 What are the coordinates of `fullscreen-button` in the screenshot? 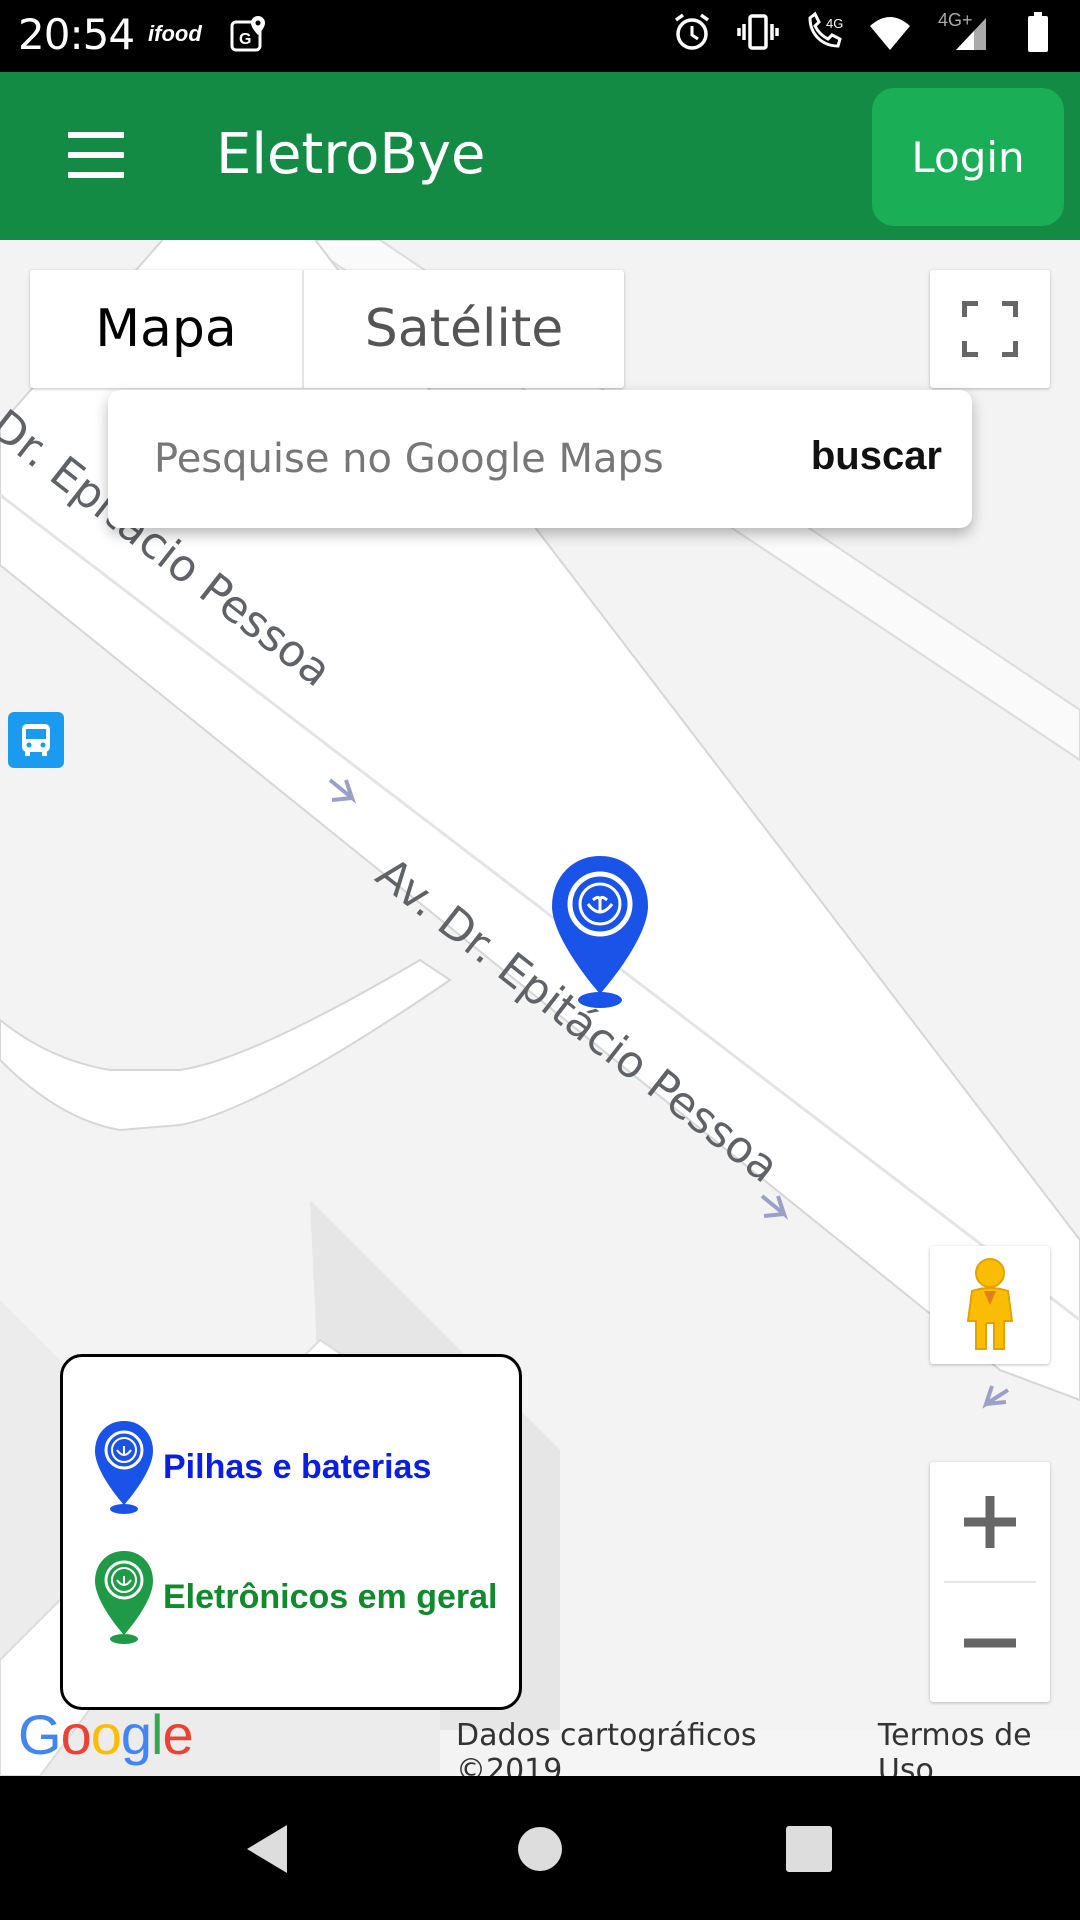 It's located at (990, 329).